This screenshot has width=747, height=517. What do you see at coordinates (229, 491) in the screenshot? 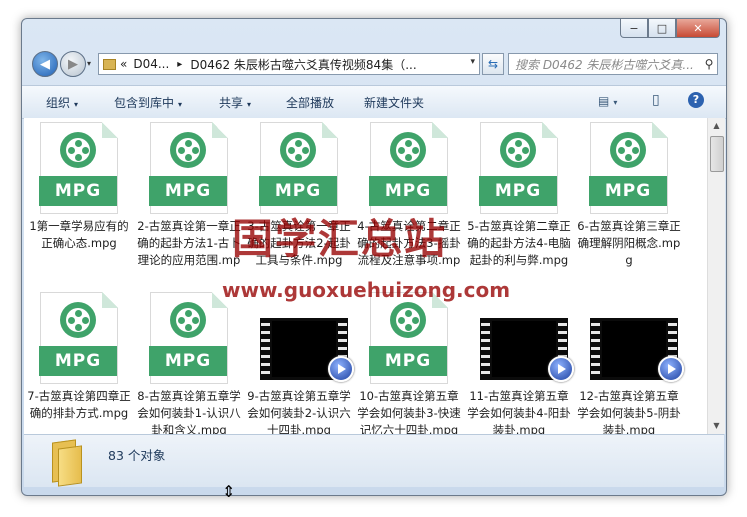
I see `resize-cursor-icon: ⇕` at bounding box center [229, 491].